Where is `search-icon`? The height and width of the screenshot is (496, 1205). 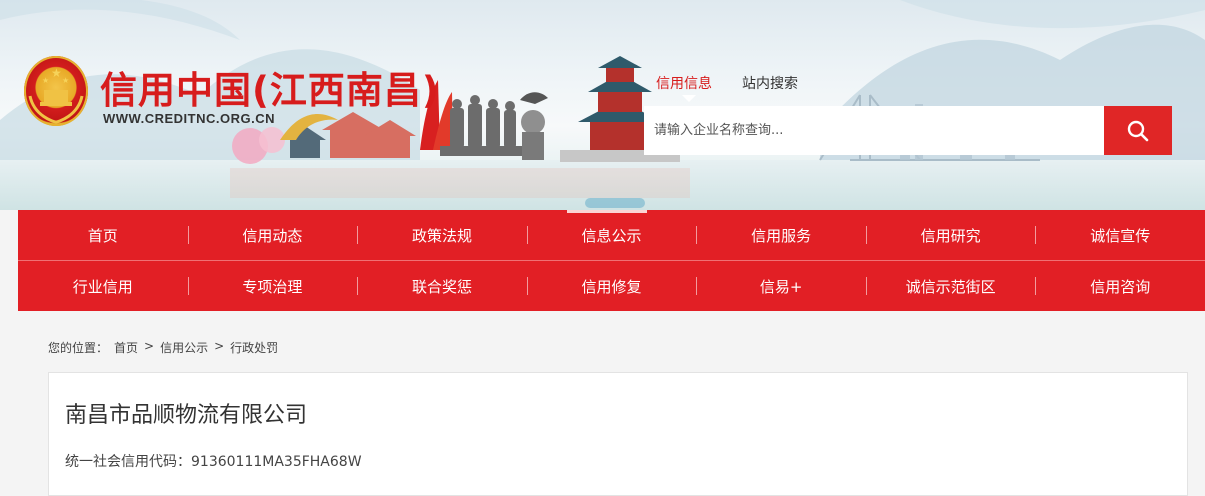 search-icon is located at coordinates (1138, 130).